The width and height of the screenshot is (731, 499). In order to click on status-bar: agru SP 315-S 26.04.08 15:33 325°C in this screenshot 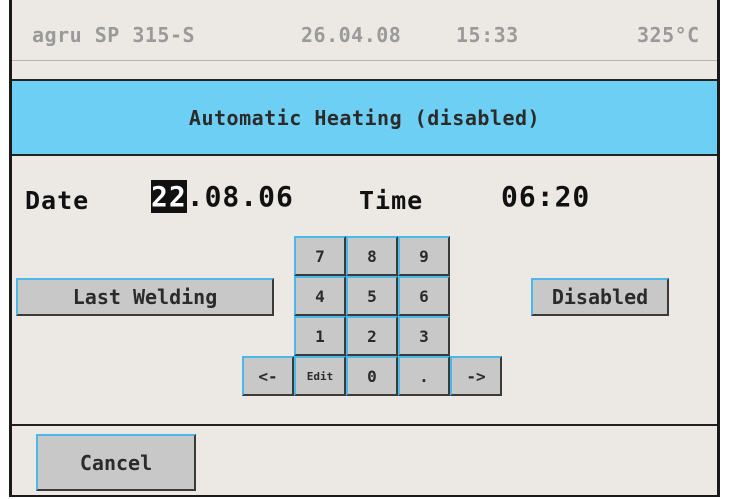, I will do `click(364, 30)`.